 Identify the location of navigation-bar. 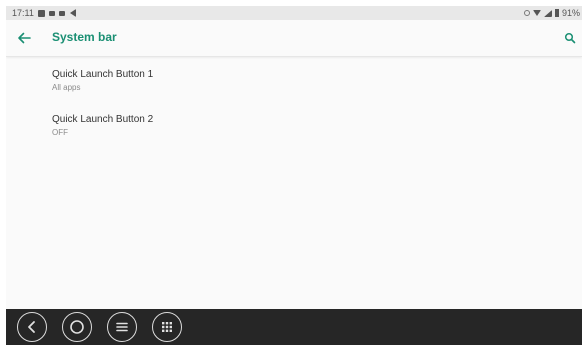
(294, 327).